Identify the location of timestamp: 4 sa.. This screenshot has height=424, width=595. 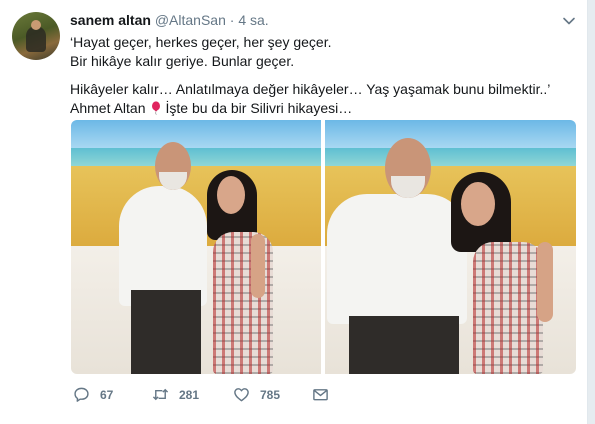
(253, 20).